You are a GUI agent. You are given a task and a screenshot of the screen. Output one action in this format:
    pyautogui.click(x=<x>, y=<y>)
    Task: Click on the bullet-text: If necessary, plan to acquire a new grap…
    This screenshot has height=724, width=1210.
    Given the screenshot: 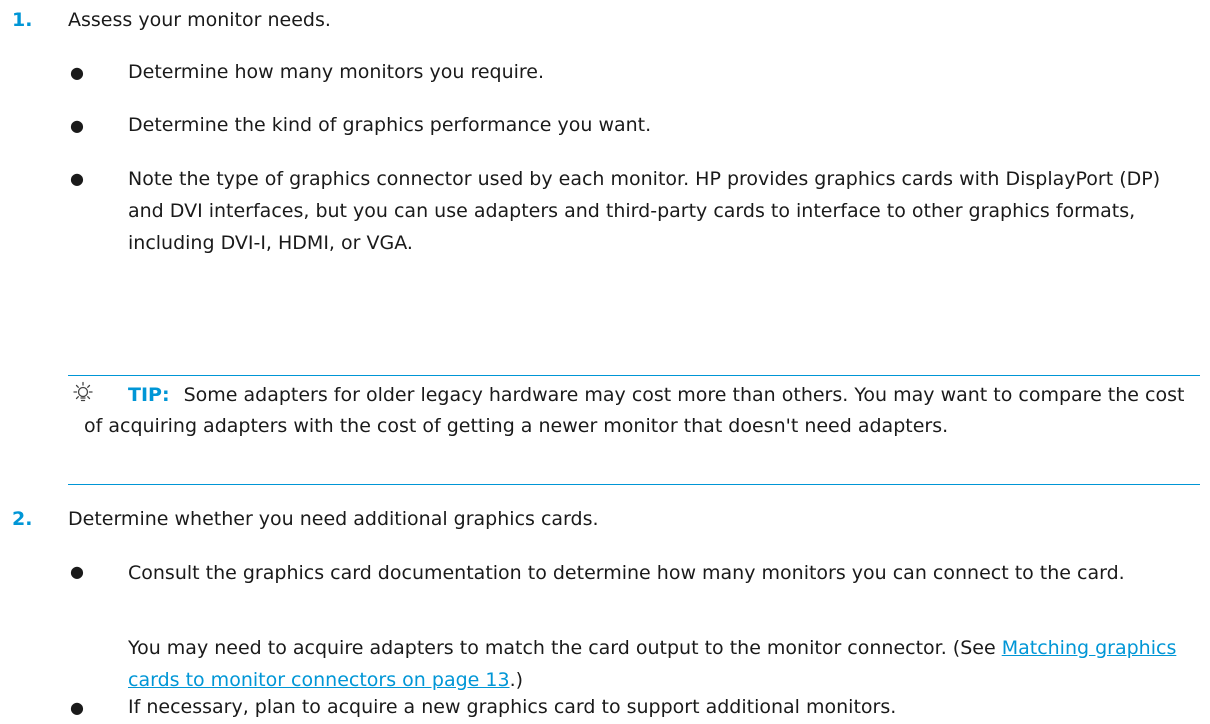 What is the action you would take?
    pyautogui.click(x=512, y=707)
    